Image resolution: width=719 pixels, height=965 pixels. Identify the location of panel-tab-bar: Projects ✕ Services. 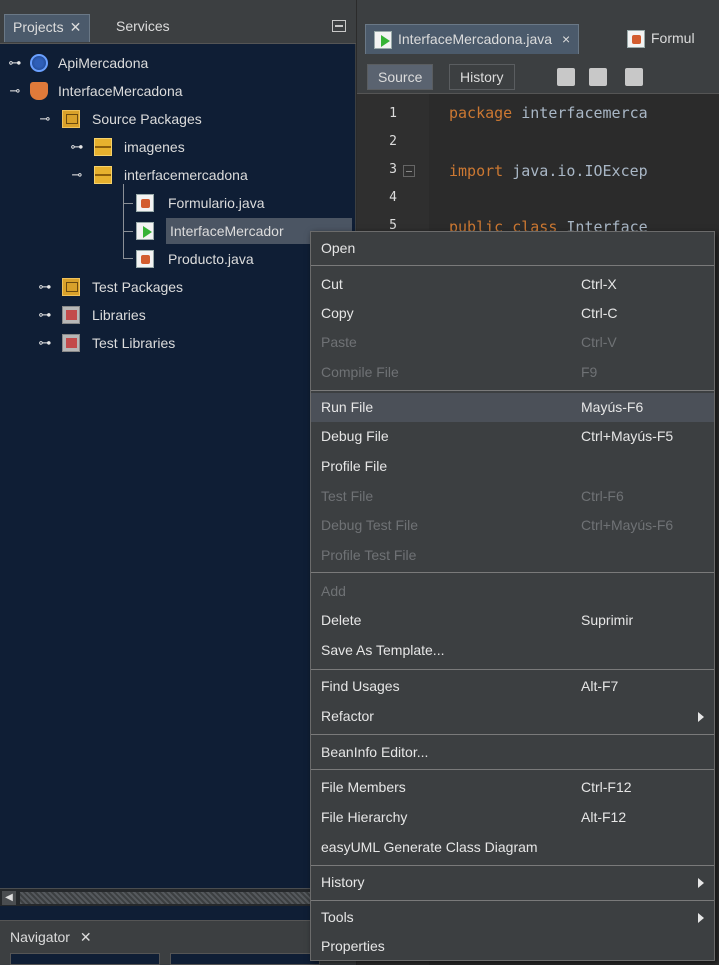
(178, 22).